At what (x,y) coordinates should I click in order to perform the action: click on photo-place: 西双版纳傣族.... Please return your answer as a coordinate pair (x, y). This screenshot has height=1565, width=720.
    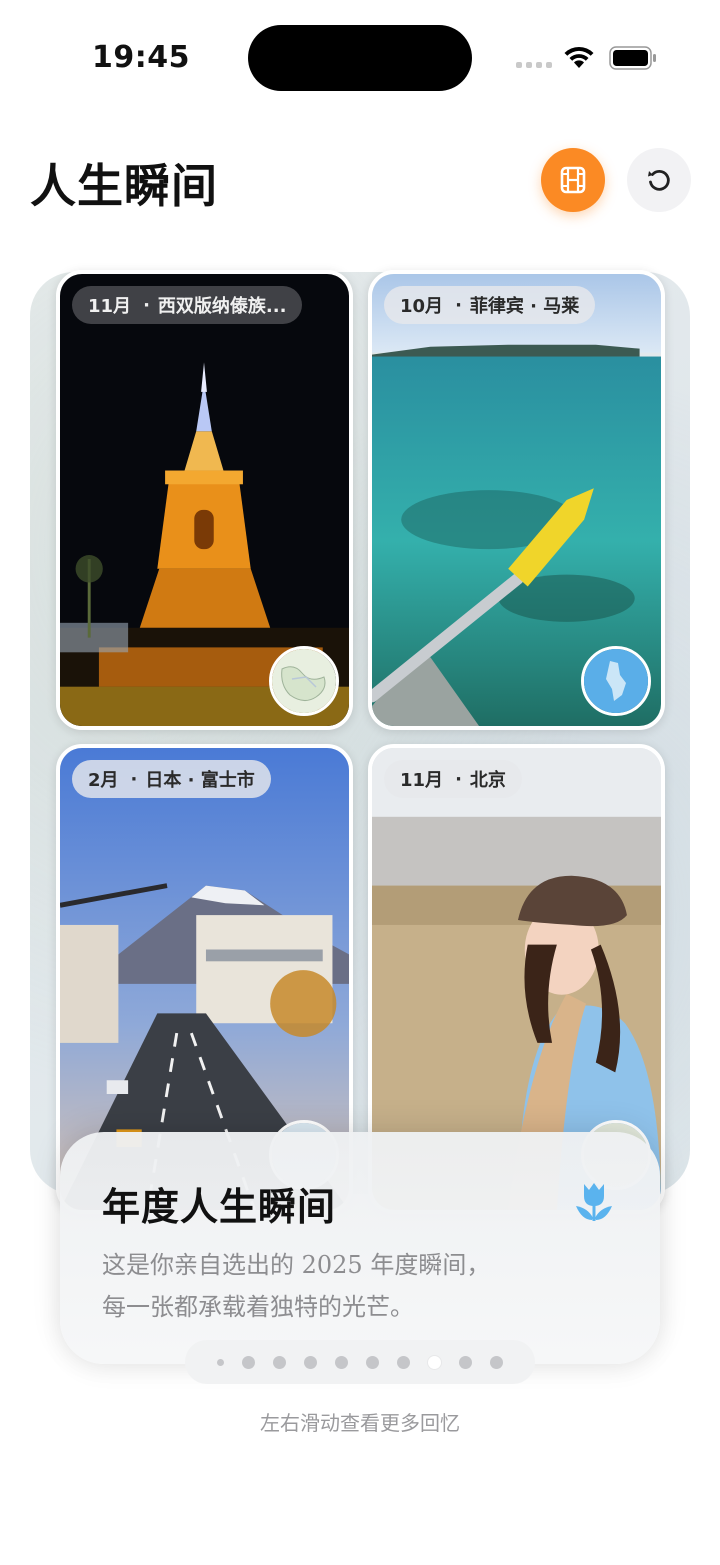
    Looking at the image, I should click on (222, 306).